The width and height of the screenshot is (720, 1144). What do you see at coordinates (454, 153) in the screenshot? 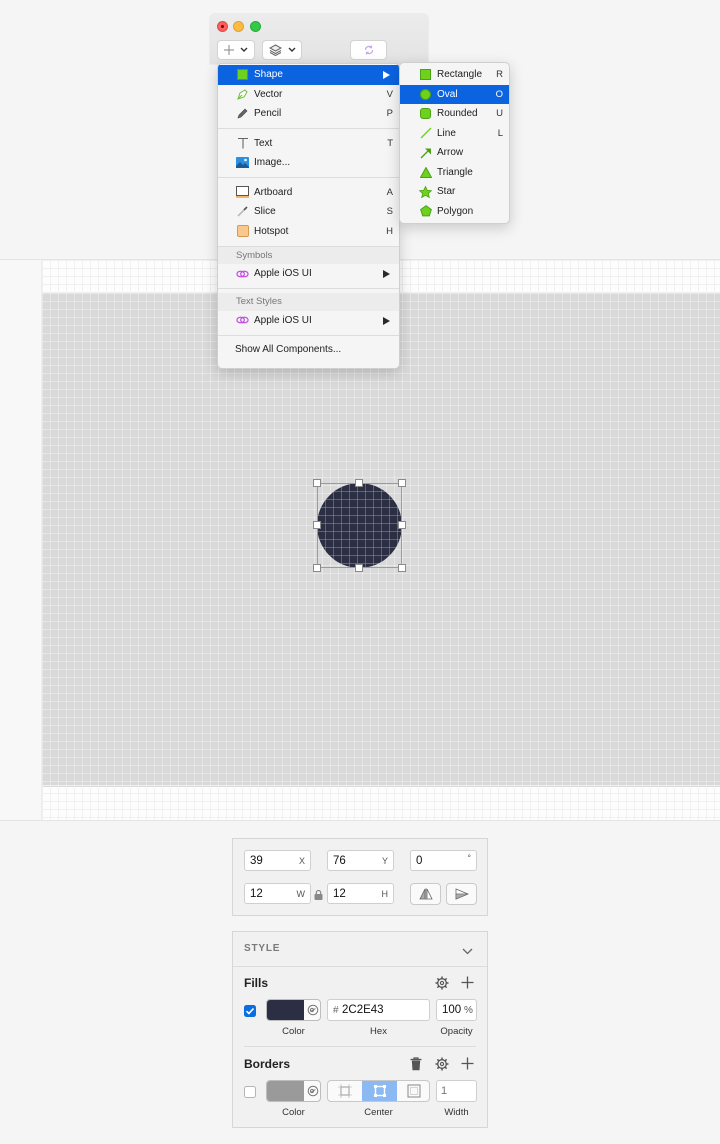
I see `submenu-item-arrow: Arrow` at bounding box center [454, 153].